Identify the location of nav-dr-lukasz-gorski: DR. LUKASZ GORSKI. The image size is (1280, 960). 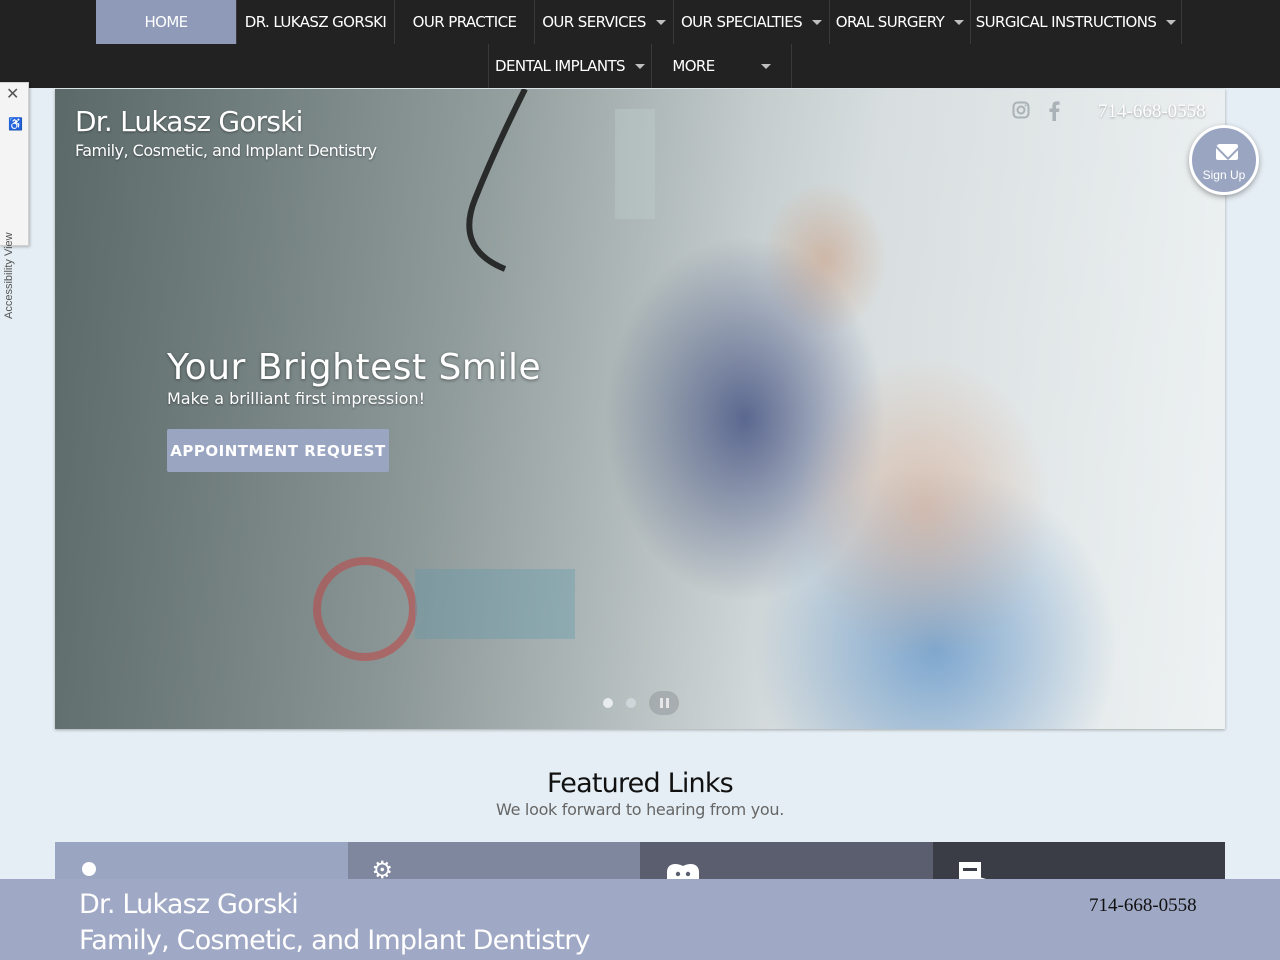
(316, 22).